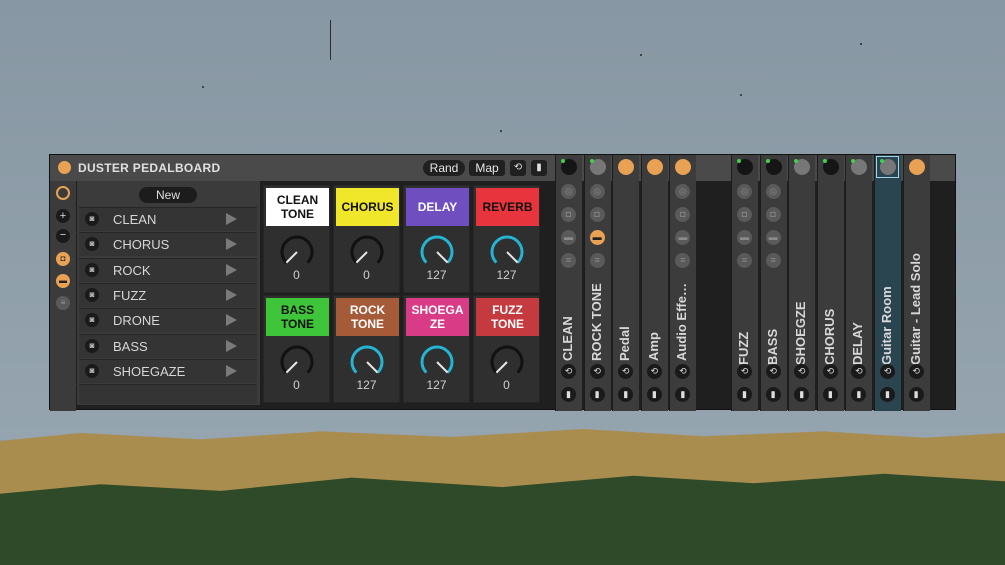  I want to click on device-power-button, so click(64, 167).